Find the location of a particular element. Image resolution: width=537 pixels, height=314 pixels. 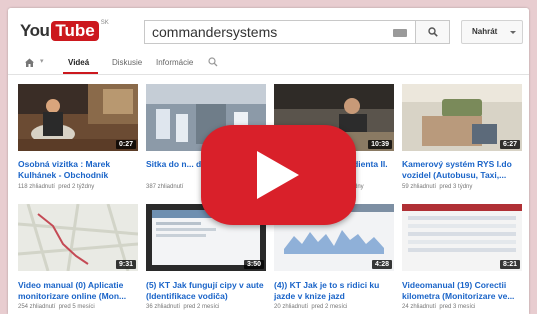

video-thumbnail: 9:31 is located at coordinates (78, 237).